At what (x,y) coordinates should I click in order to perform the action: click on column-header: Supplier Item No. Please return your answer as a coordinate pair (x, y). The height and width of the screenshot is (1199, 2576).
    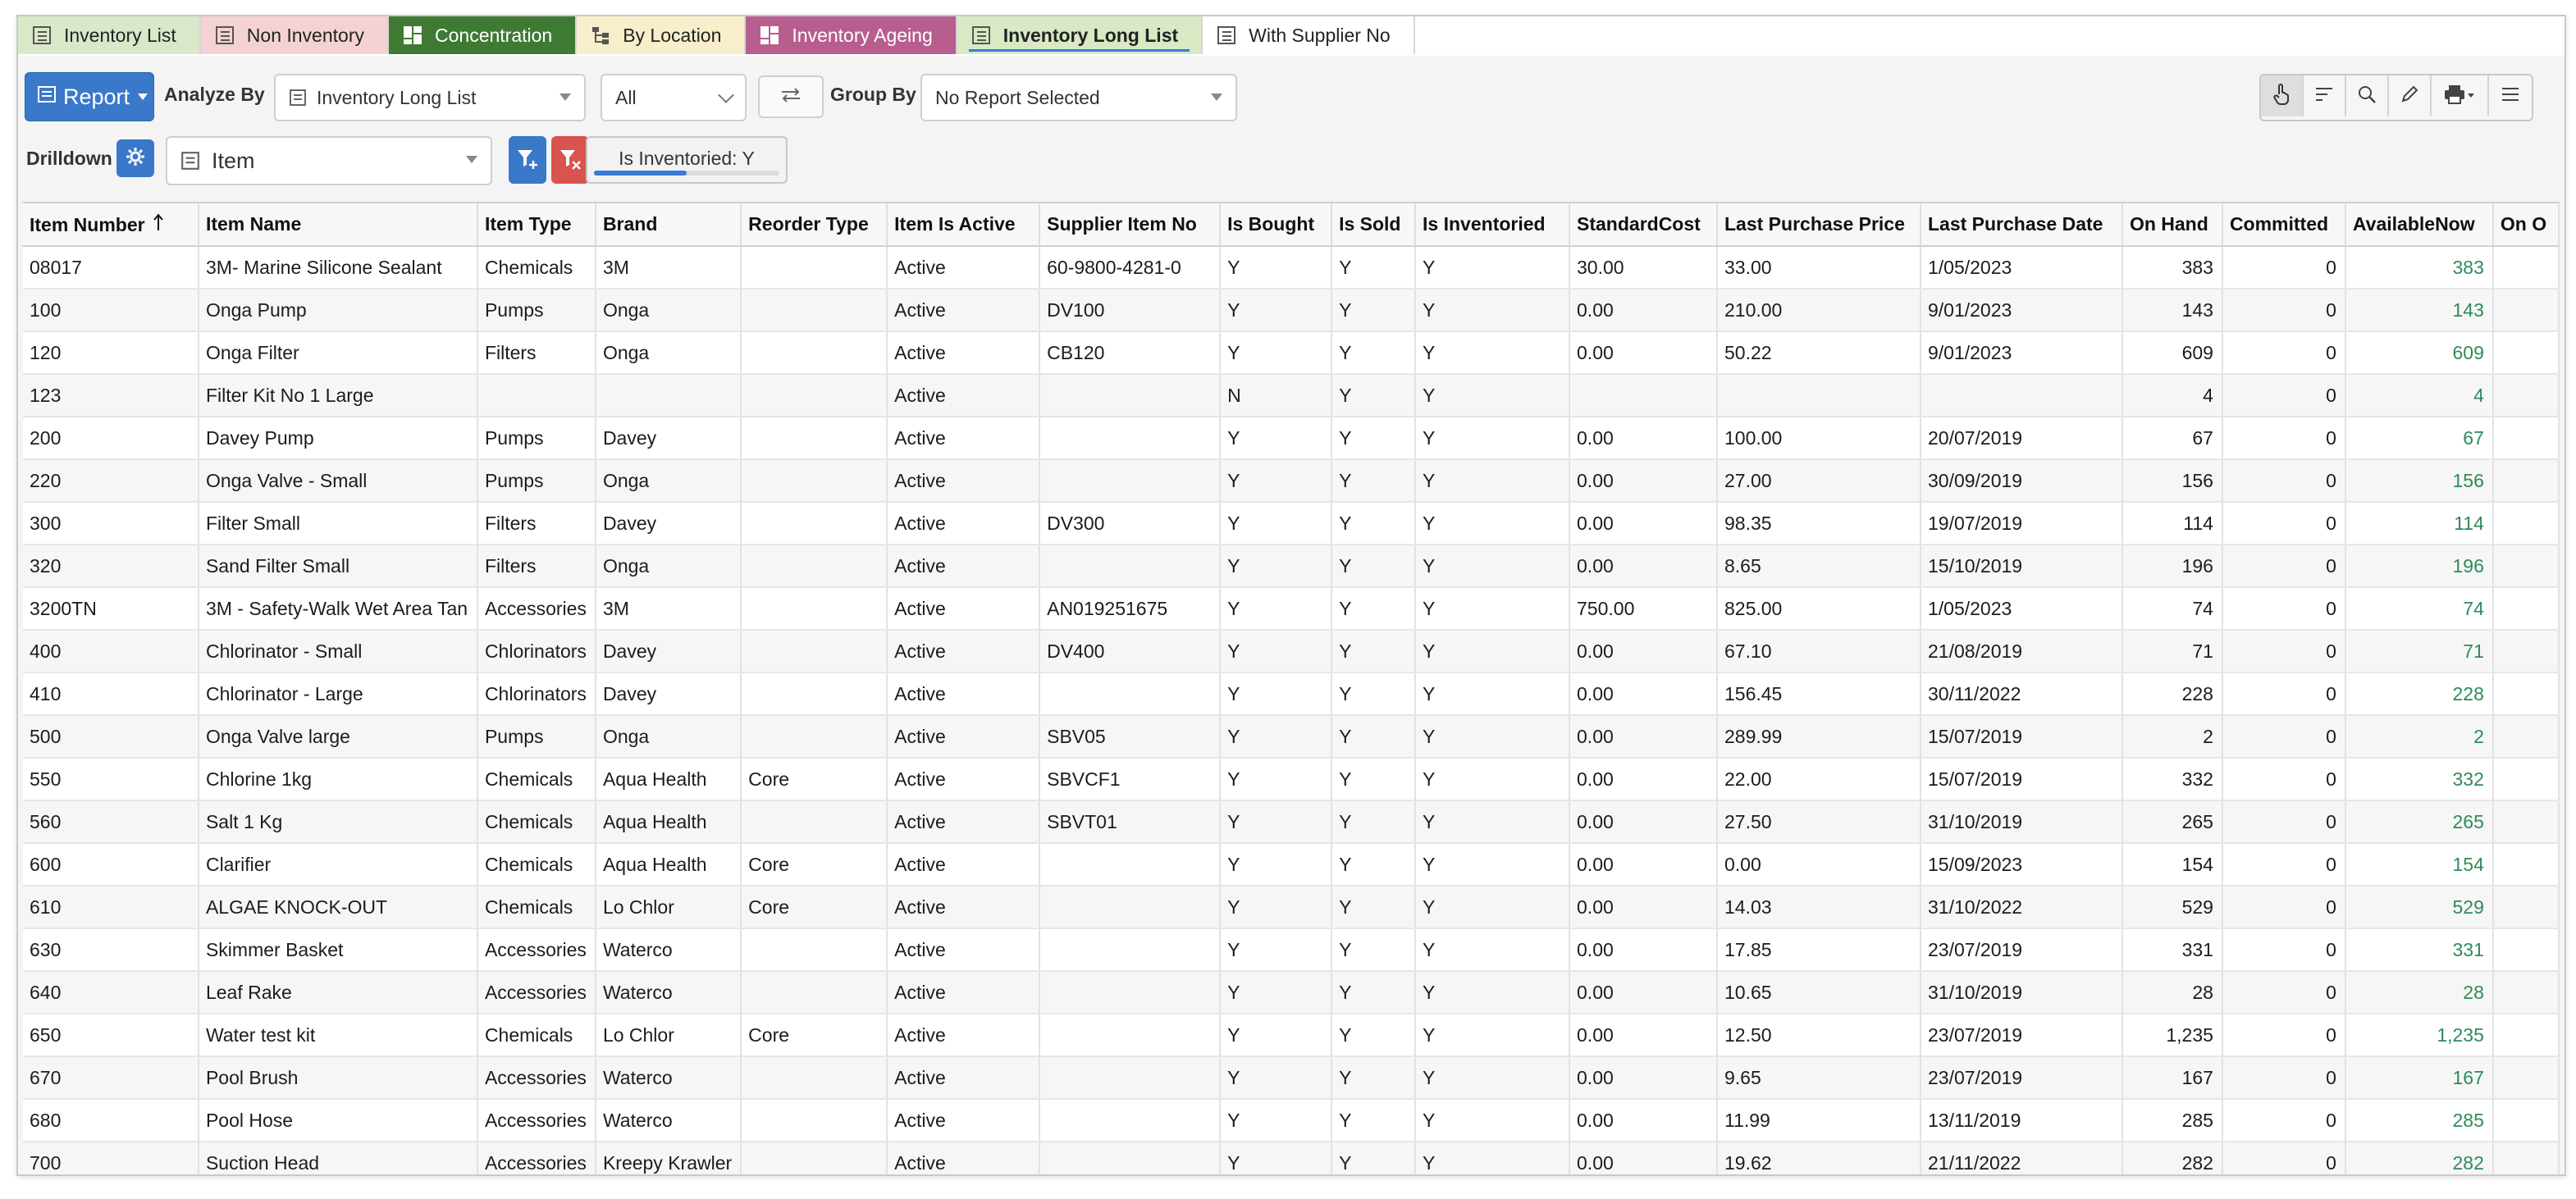
    Looking at the image, I should click on (1131, 225).